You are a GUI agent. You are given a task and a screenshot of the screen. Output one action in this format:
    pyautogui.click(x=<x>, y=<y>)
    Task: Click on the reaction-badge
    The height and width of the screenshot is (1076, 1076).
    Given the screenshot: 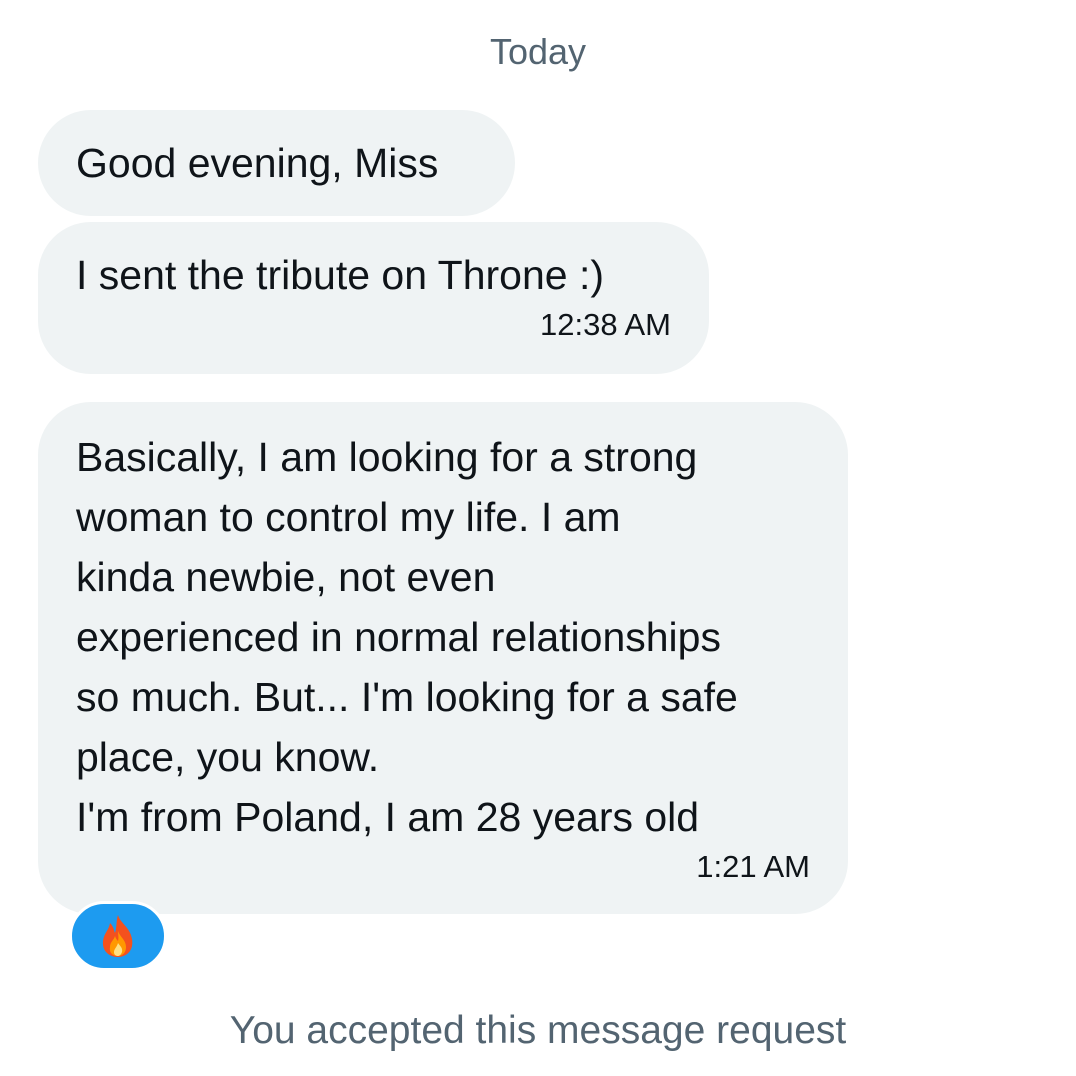 What is the action you would take?
    pyautogui.click(x=118, y=936)
    